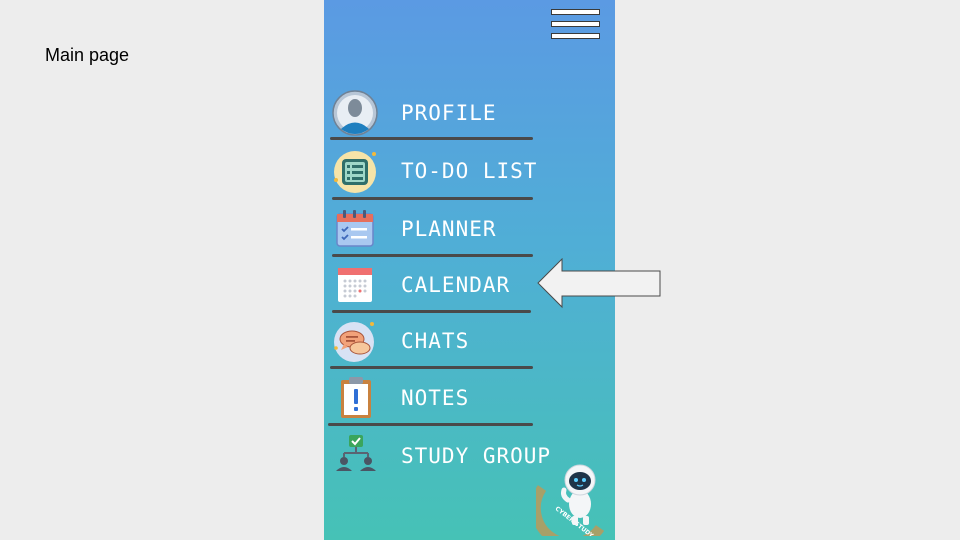 The height and width of the screenshot is (540, 960). I want to click on planner-icon, so click(355, 228).